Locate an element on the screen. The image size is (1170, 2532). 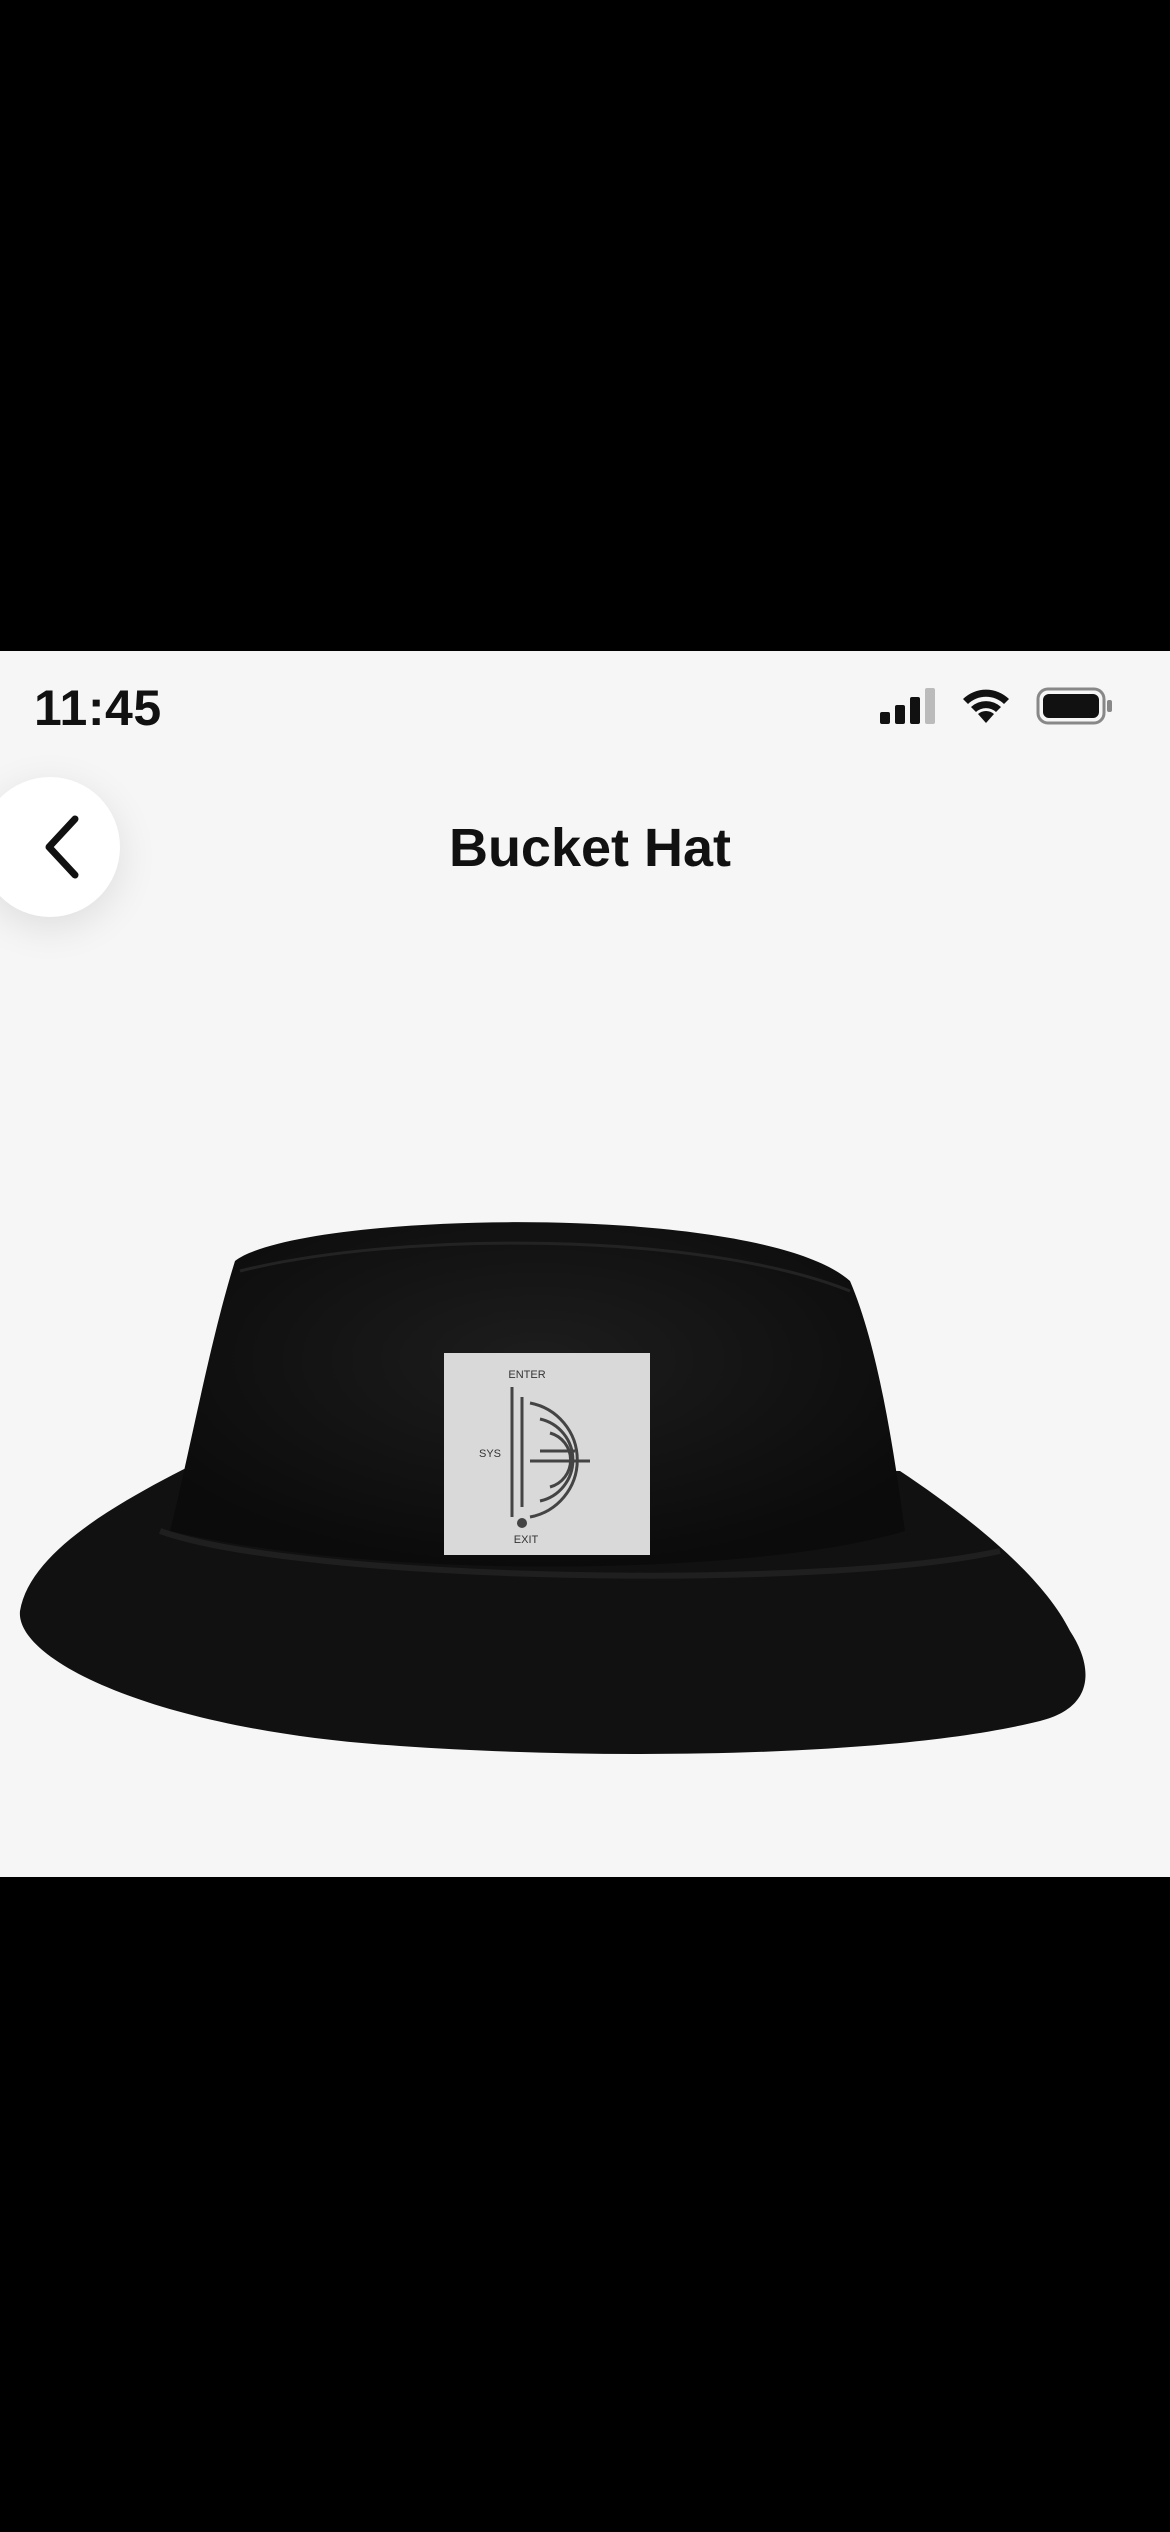
patch-exit-label: EXIT is located at coordinates (526, 1540).